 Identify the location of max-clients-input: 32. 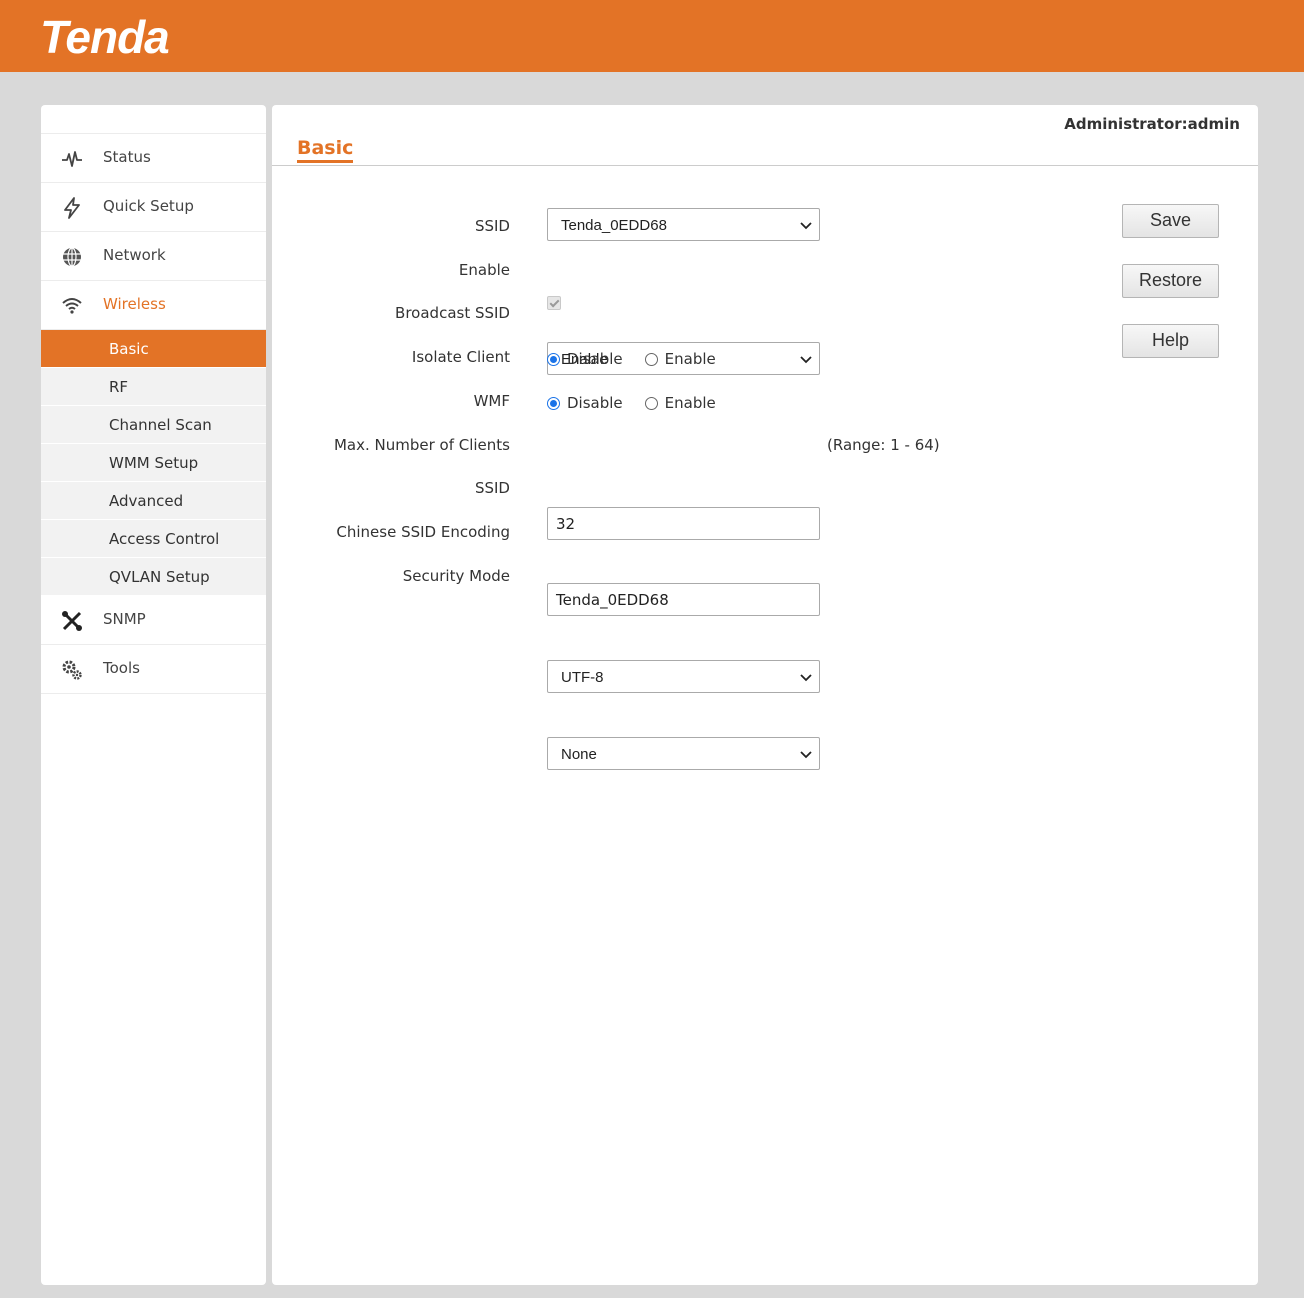
(683, 523).